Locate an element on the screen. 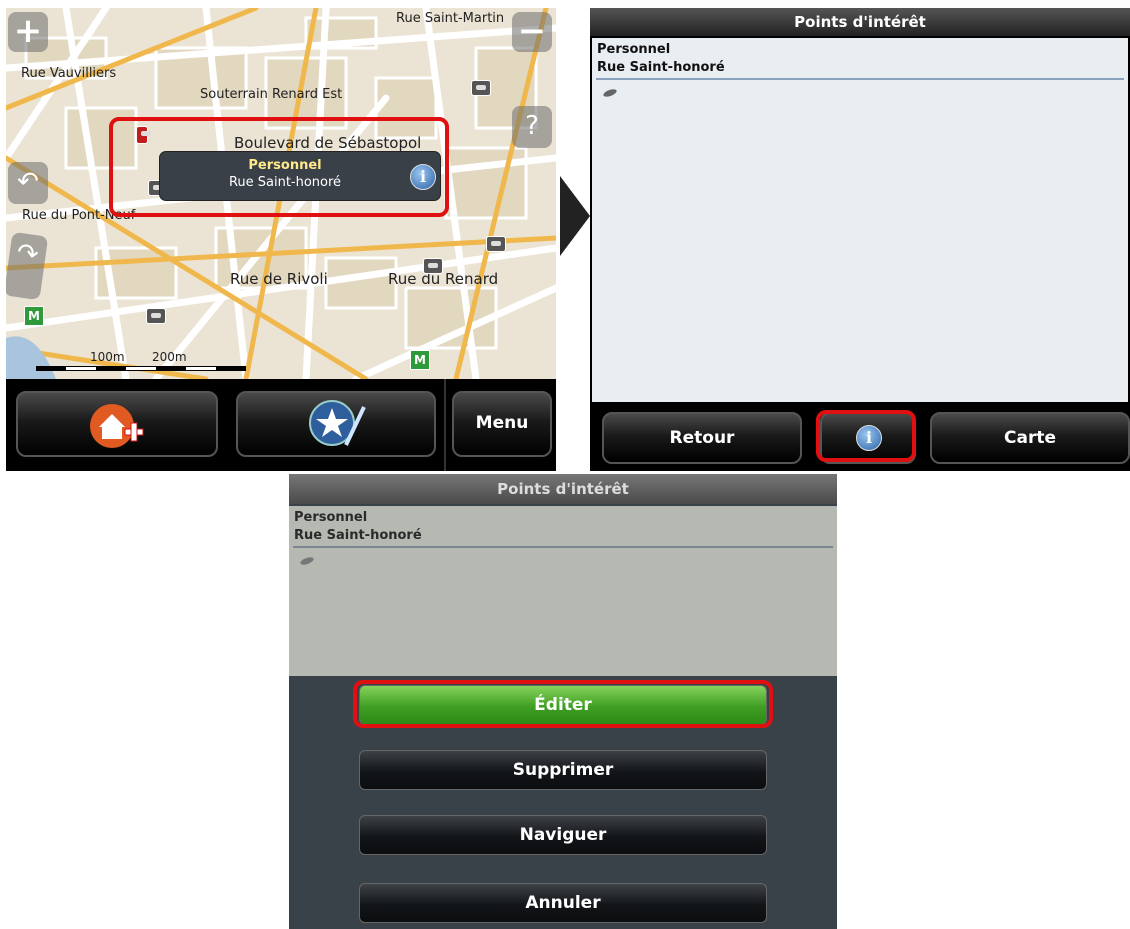  scale-label-200m: 200m is located at coordinates (169, 357).